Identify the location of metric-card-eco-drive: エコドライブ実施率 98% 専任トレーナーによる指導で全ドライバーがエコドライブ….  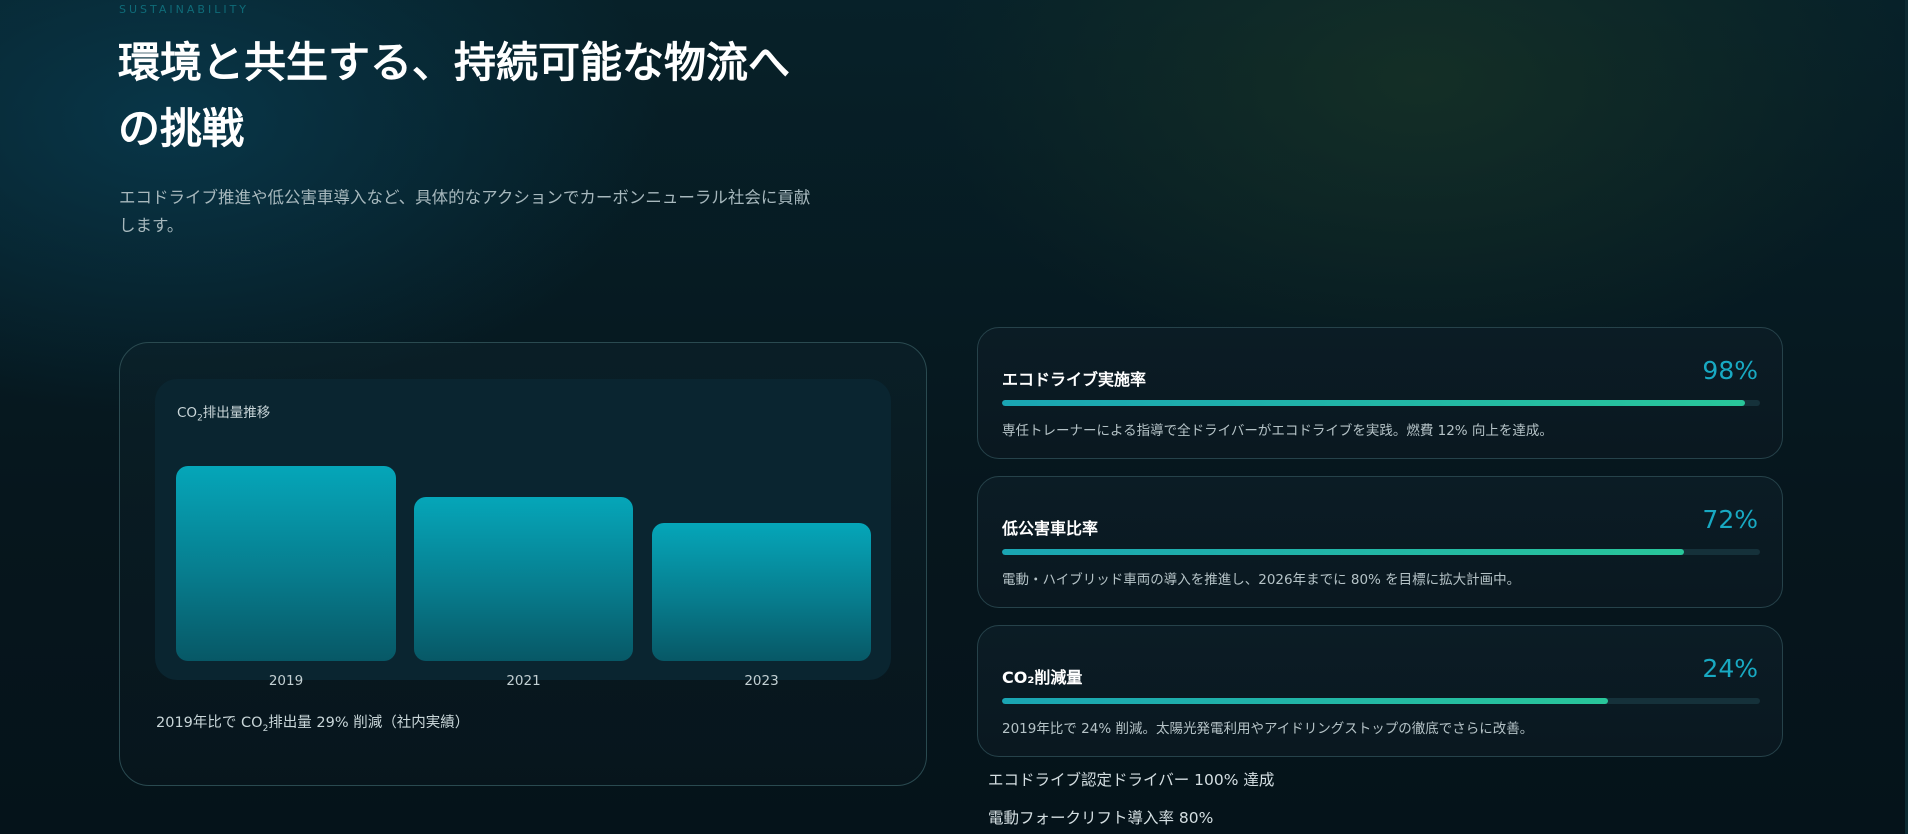
(1380, 393).